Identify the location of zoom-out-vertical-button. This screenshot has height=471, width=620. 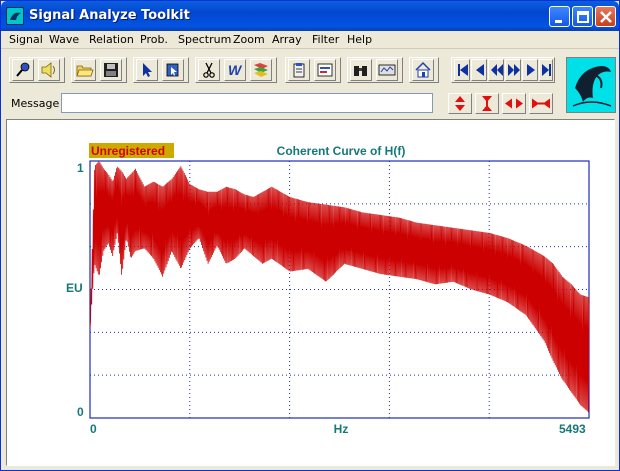
(460, 103).